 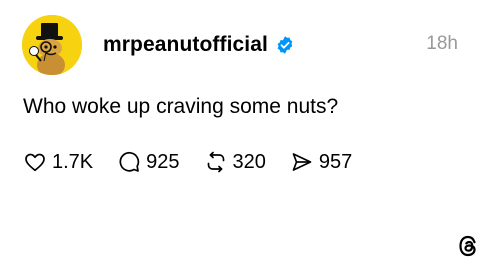 I want to click on reply-button: 925, so click(x=148, y=162).